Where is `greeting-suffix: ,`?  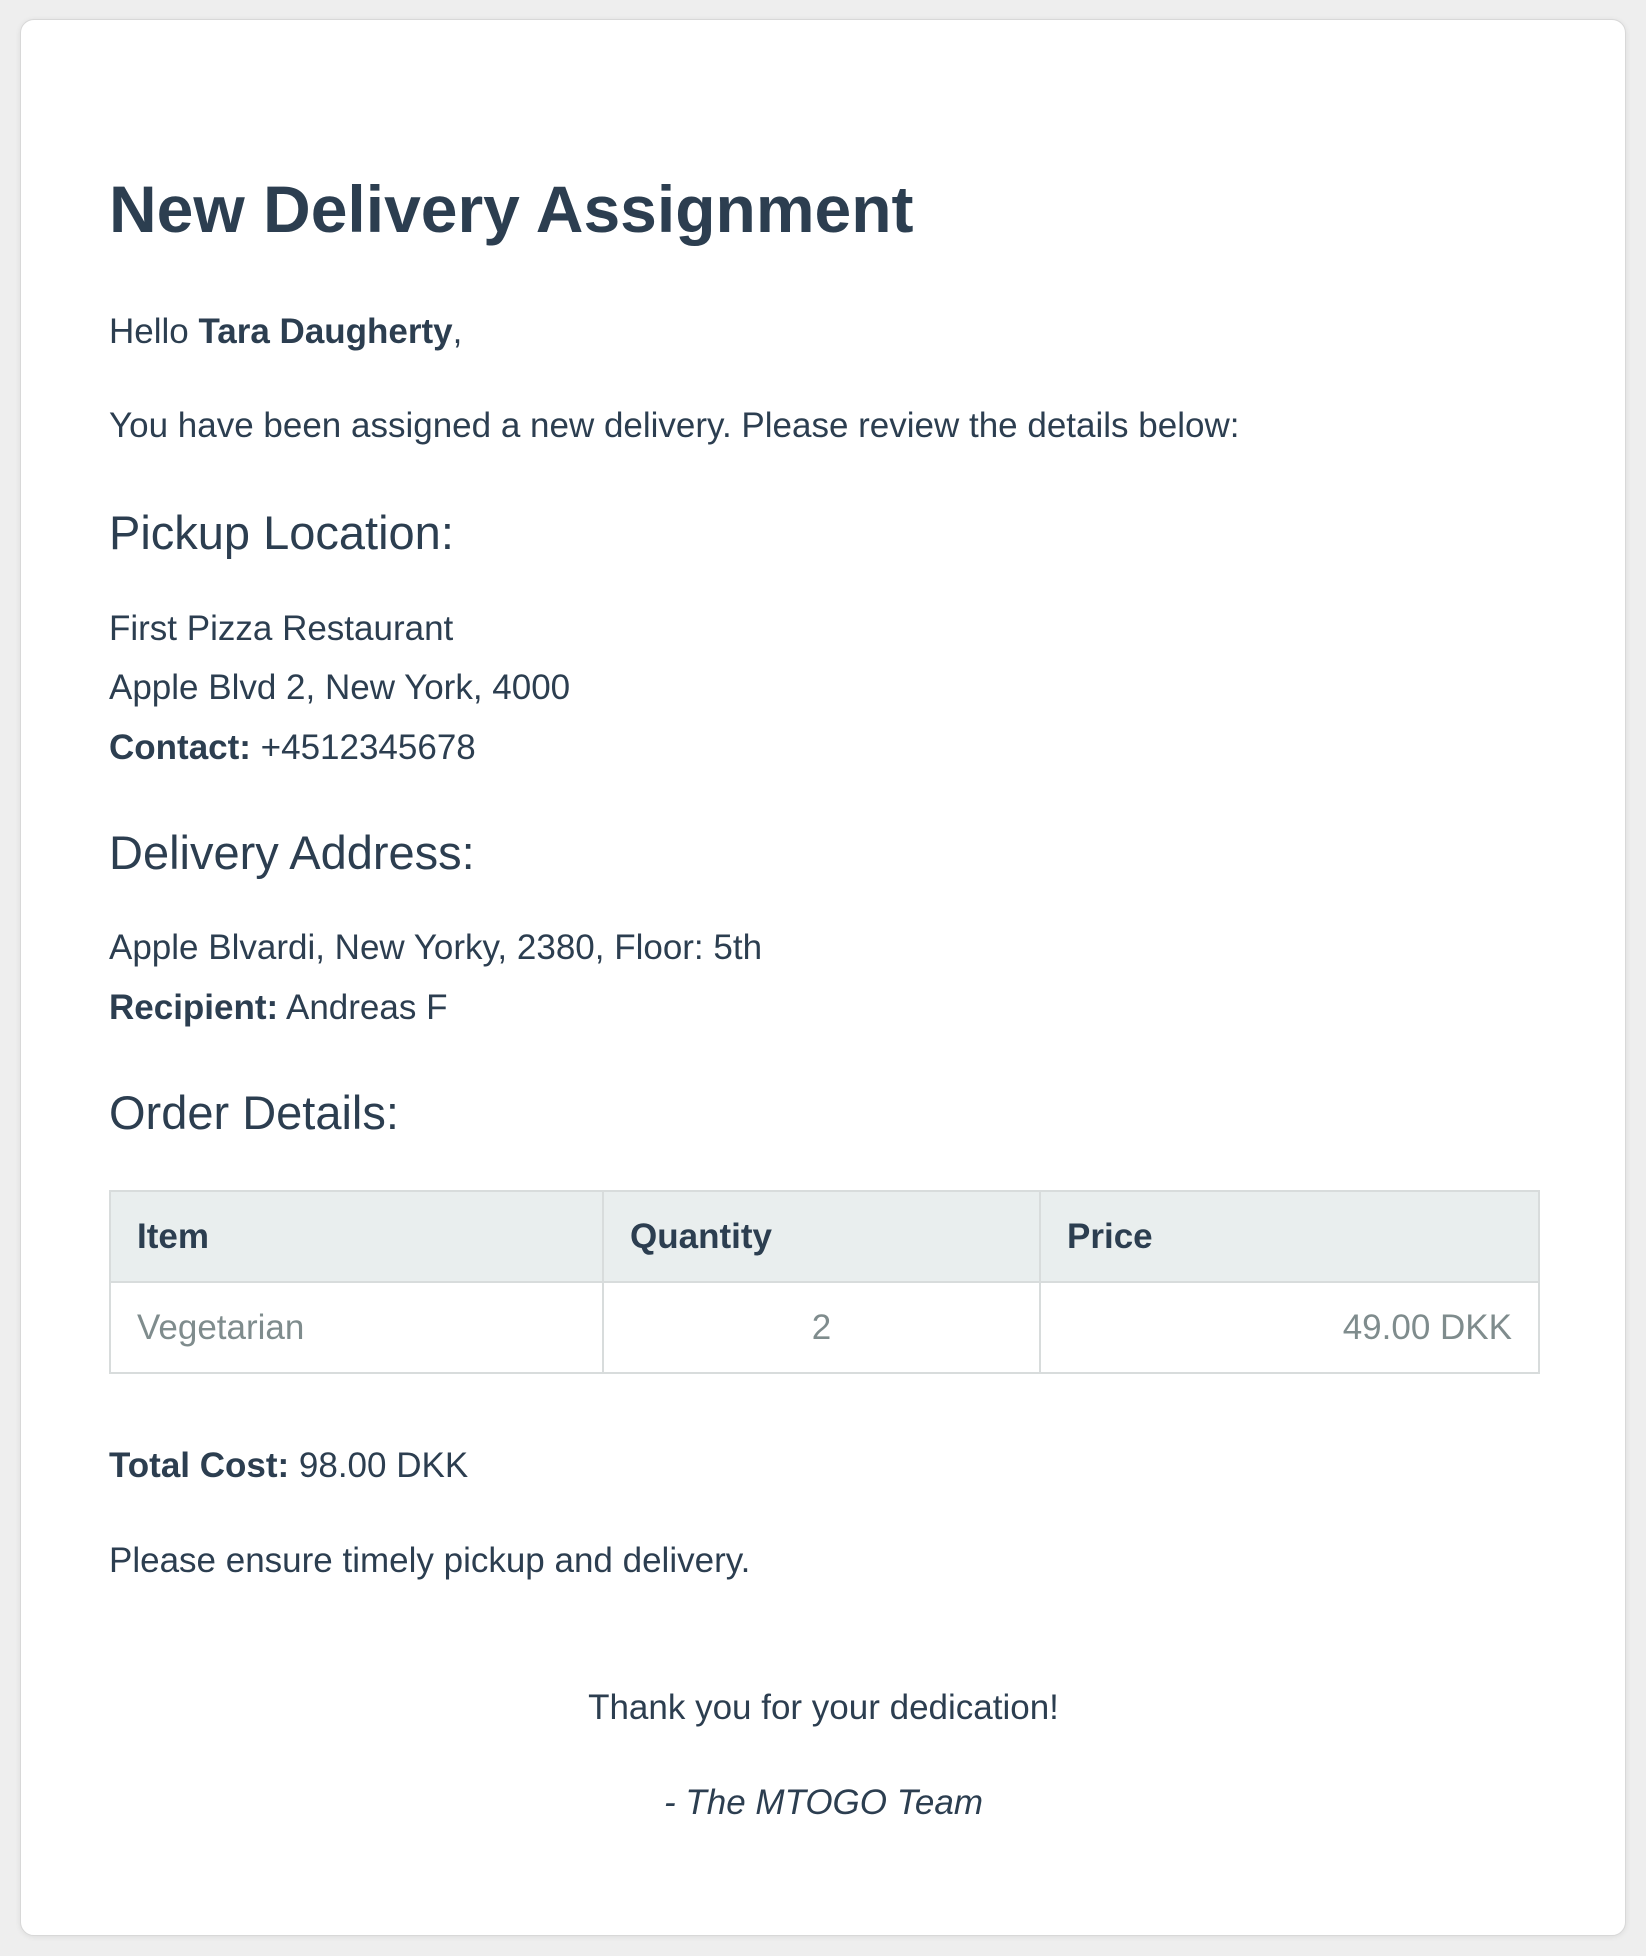 greeting-suffix: , is located at coordinates (457, 331).